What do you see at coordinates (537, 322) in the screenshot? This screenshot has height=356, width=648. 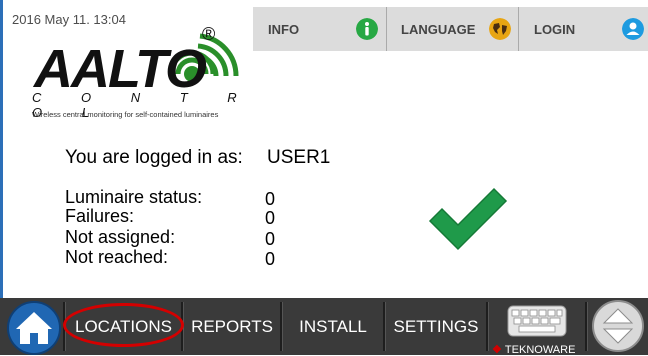 I see `keyboard-button` at bounding box center [537, 322].